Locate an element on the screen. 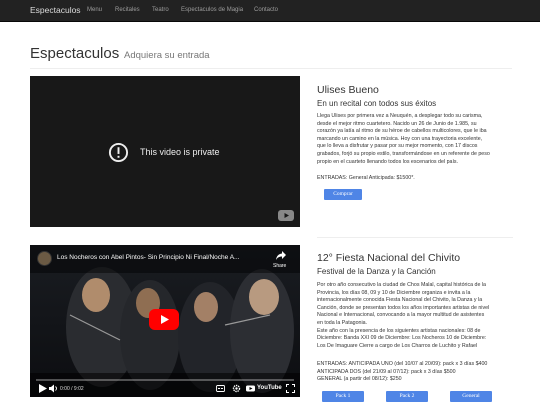 This screenshot has height=405, width=540. event-subtitle: En un recital con todos sus éxitos is located at coordinates (377, 103).